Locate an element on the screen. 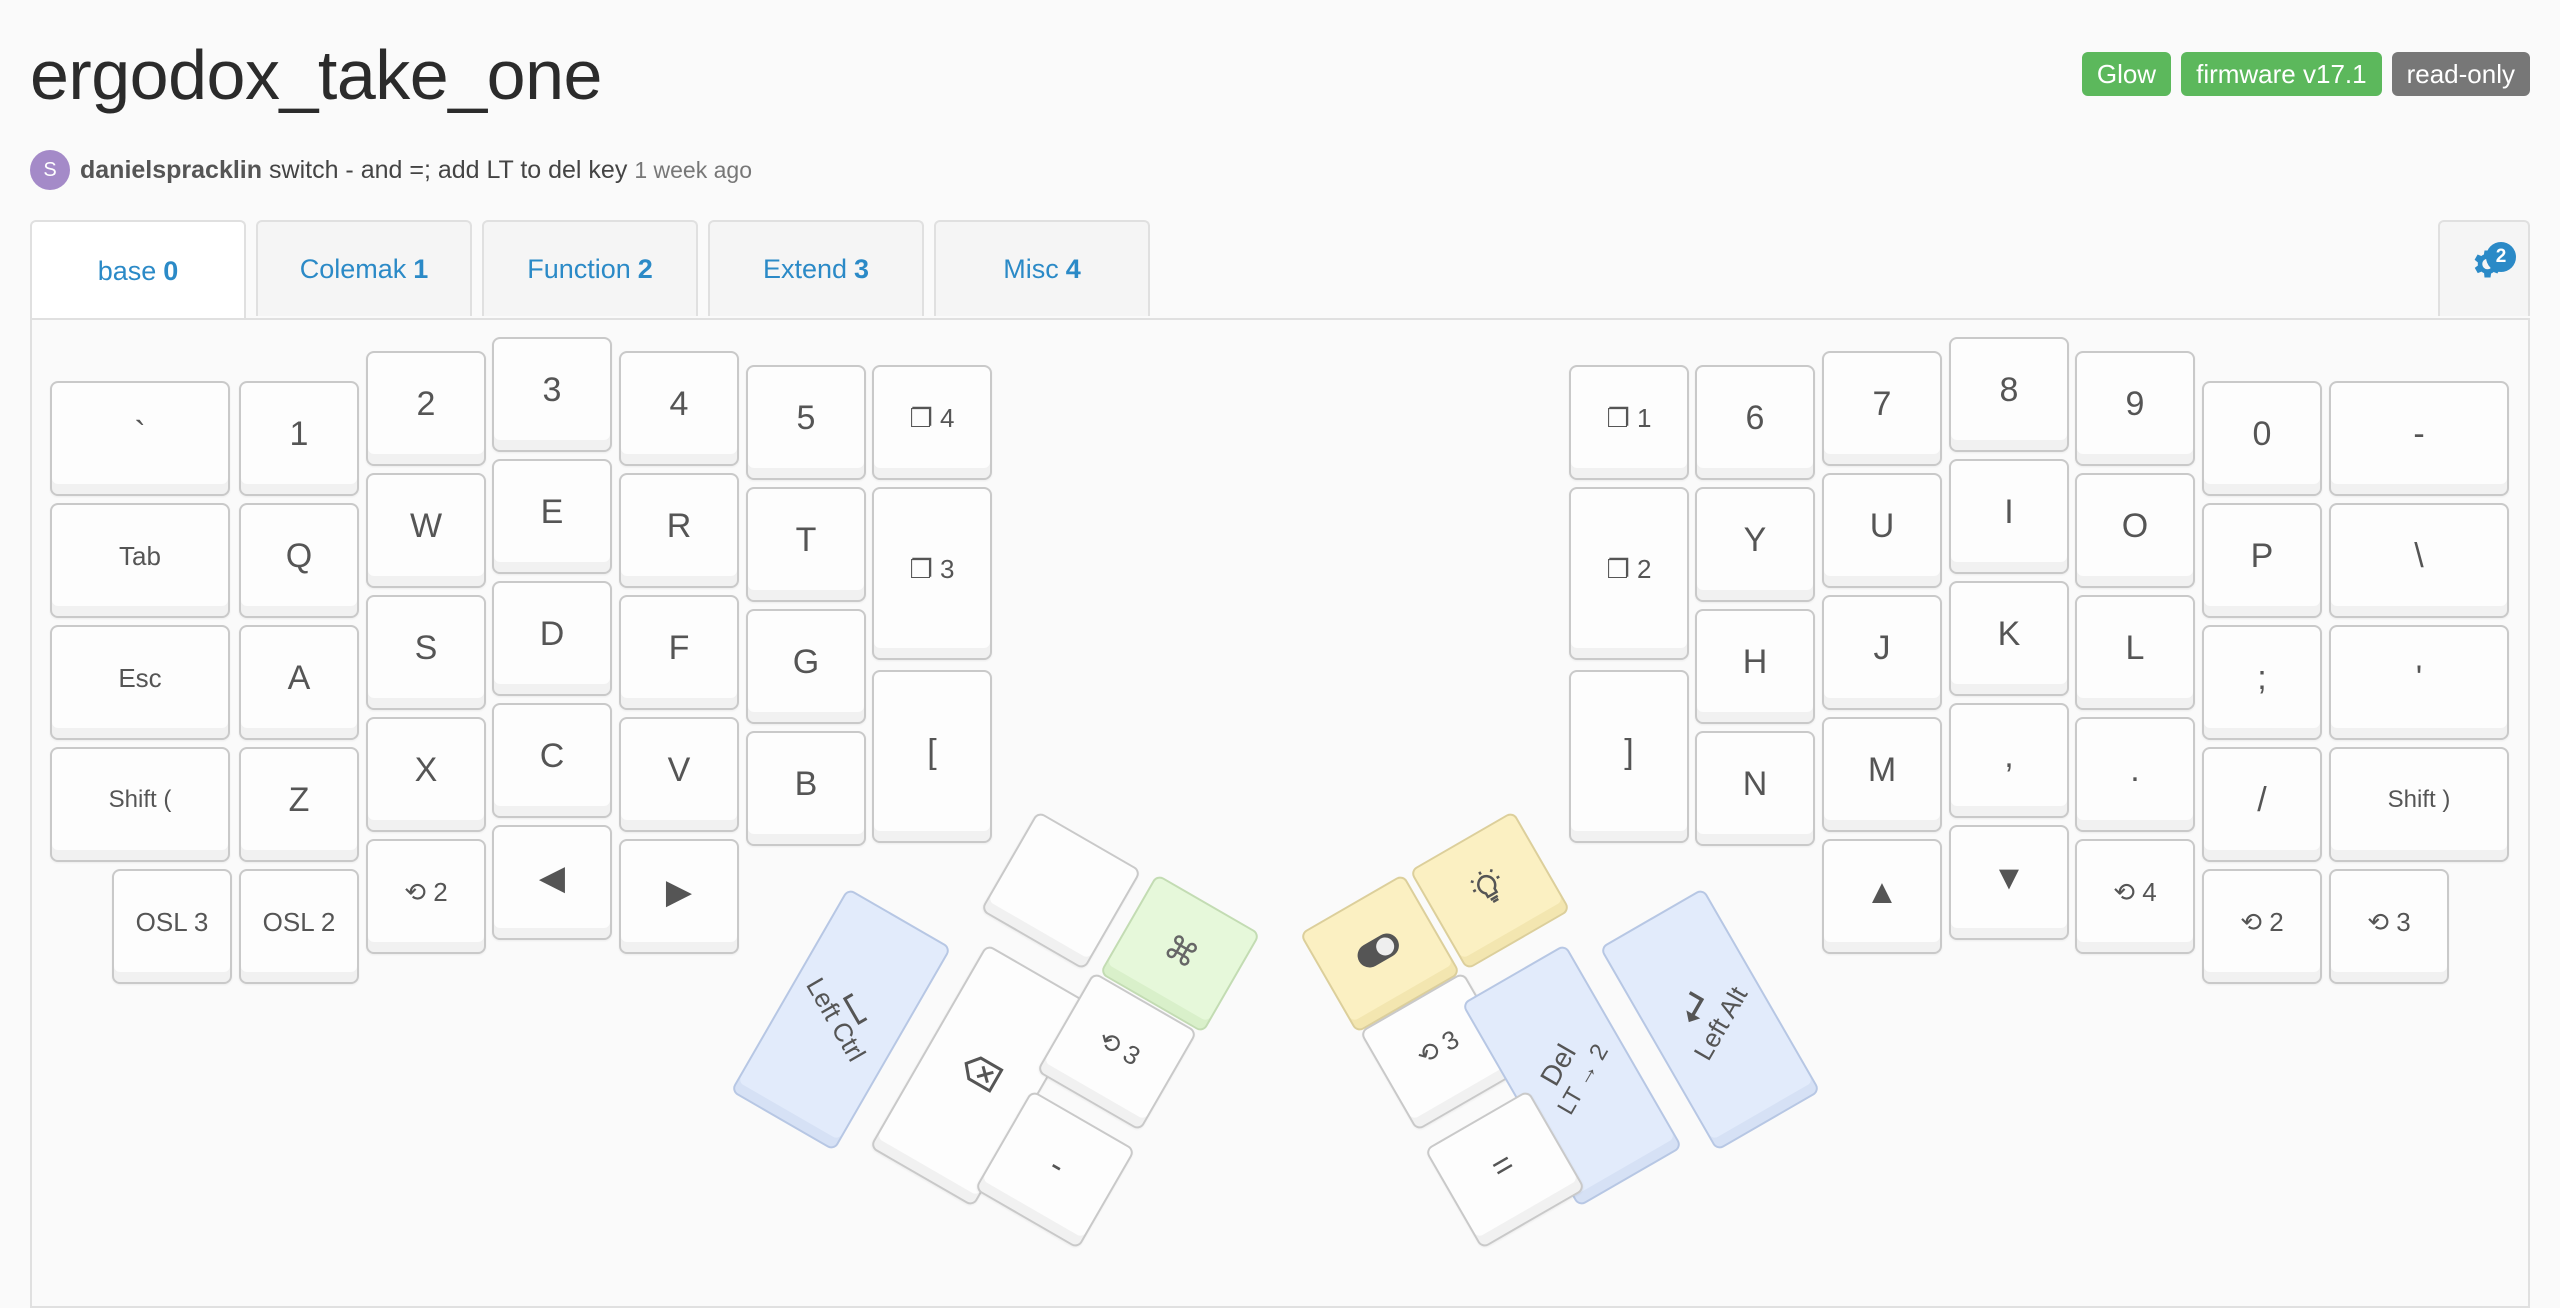 The image size is (2560, 1308). key: ⟲ 4 is located at coordinates (2135, 896).